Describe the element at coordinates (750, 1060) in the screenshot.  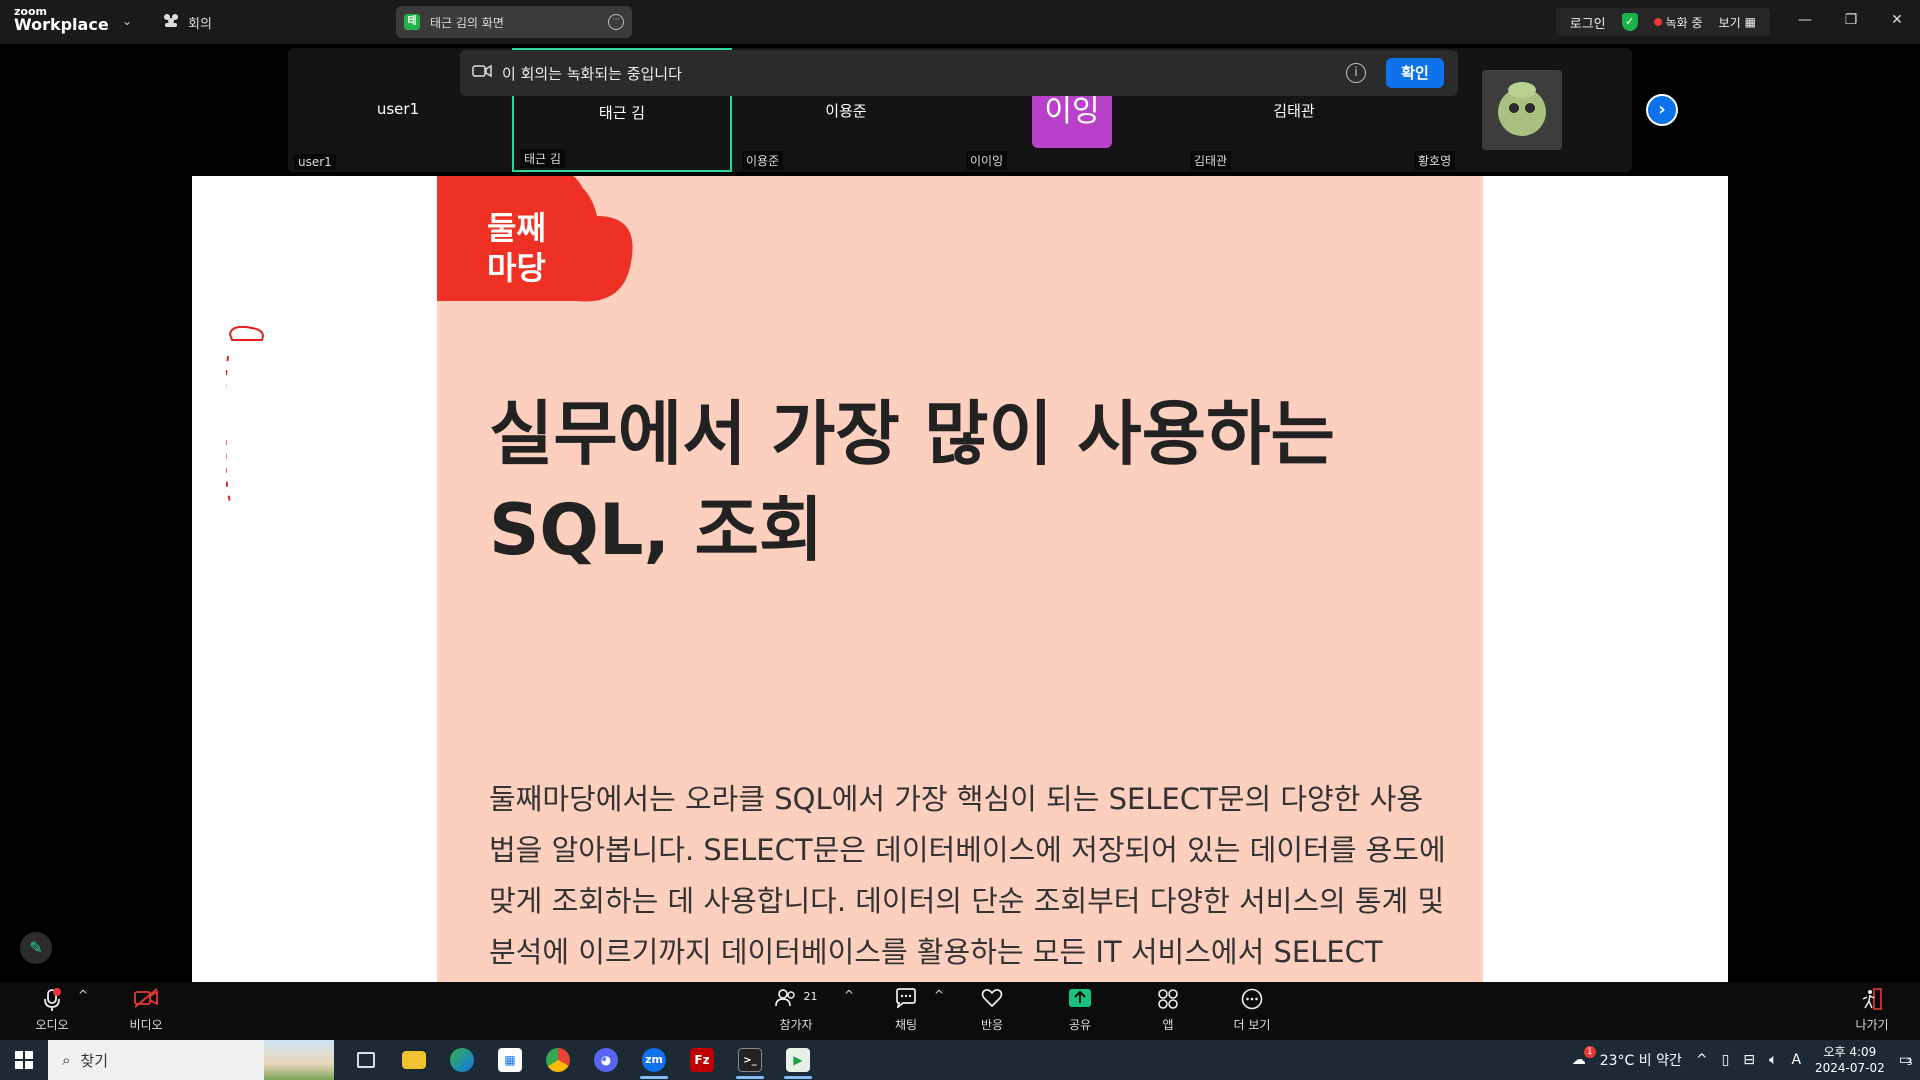
I see `terminal-icon: >_` at that location.